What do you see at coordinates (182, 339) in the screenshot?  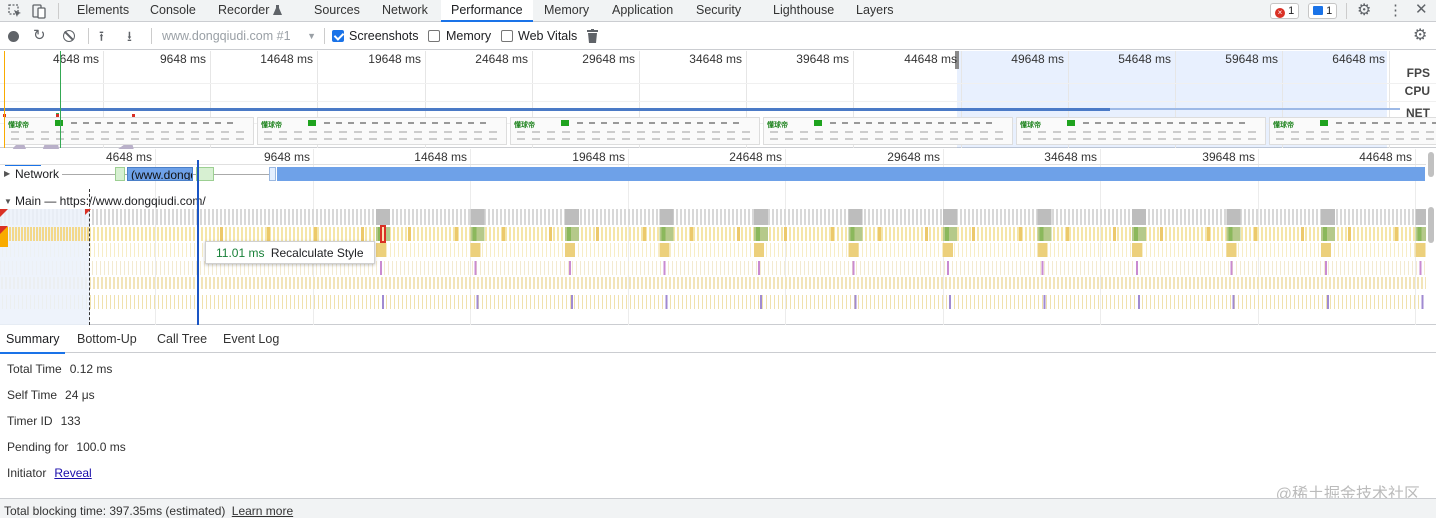 I see `tab-call-tree: Call Tree` at bounding box center [182, 339].